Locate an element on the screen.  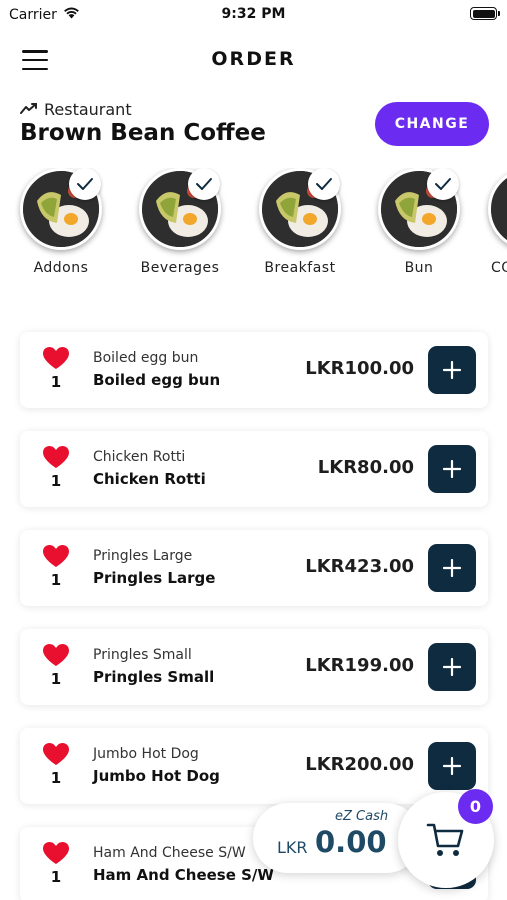
category-beverages: Beverages is located at coordinates (180, 222).